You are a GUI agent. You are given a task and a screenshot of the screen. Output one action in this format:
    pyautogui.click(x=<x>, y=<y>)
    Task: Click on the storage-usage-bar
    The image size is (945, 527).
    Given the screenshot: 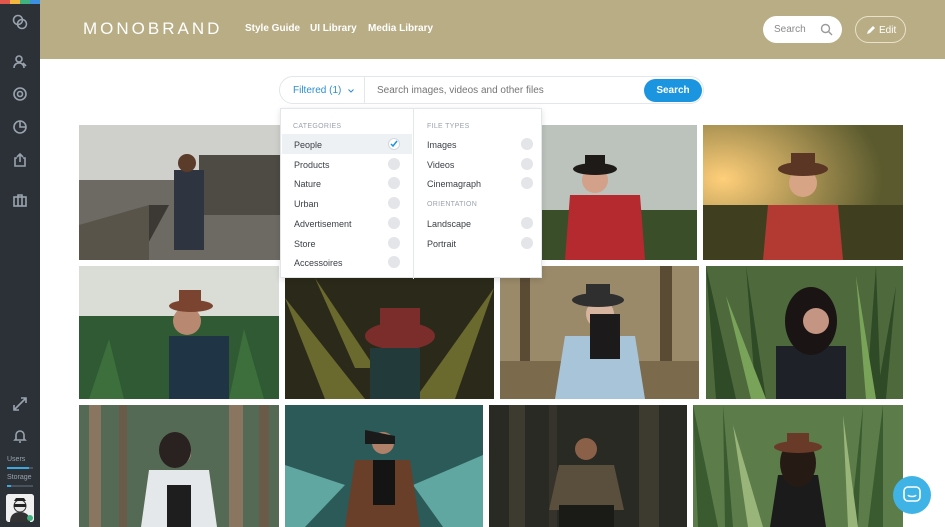 What is the action you would take?
    pyautogui.click(x=20, y=486)
    